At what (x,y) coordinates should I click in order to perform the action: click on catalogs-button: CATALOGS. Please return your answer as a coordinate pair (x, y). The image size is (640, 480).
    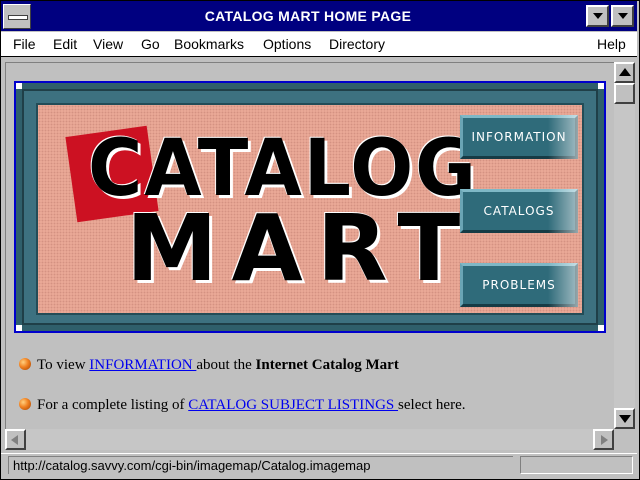
    Looking at the image, I should click on (519, 211).